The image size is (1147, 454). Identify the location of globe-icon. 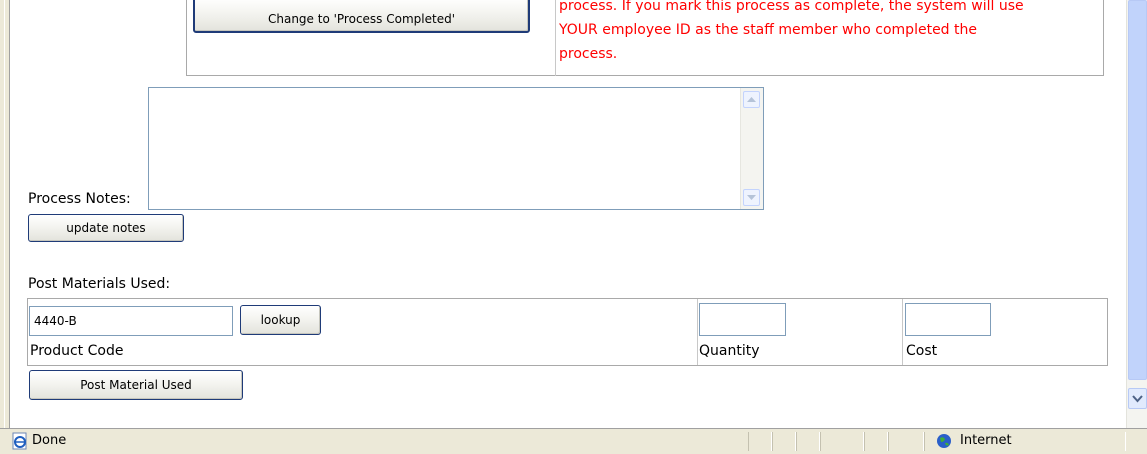
(944, 443).